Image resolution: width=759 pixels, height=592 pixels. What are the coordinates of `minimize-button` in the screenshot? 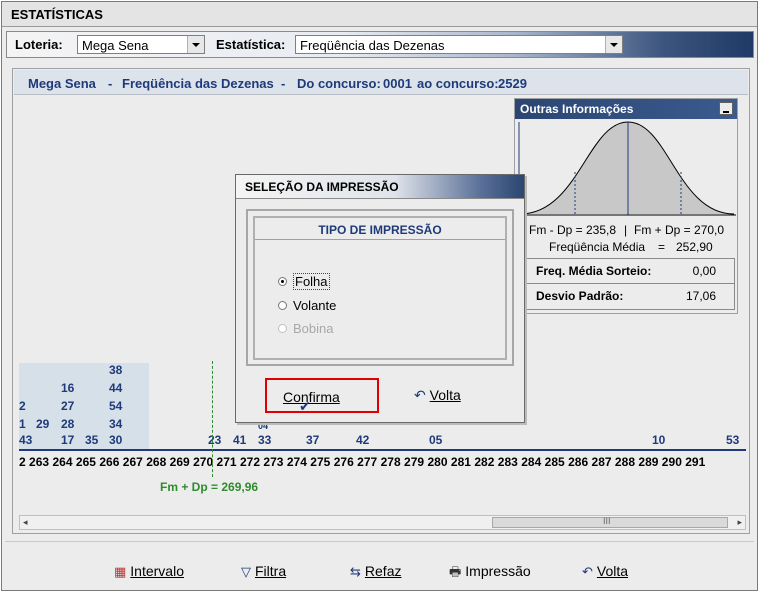 It's located at (726, 108).